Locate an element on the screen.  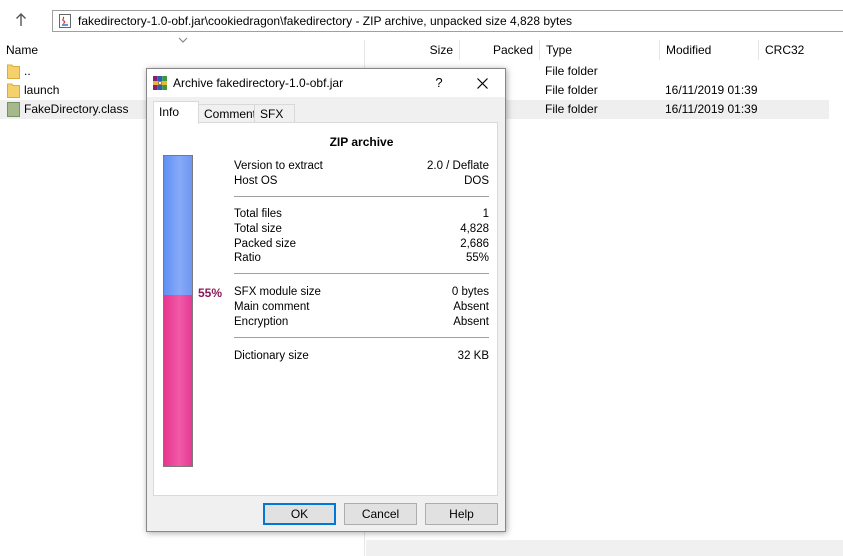
ratio-bar-unpacked is located at coordinates (178, 225).